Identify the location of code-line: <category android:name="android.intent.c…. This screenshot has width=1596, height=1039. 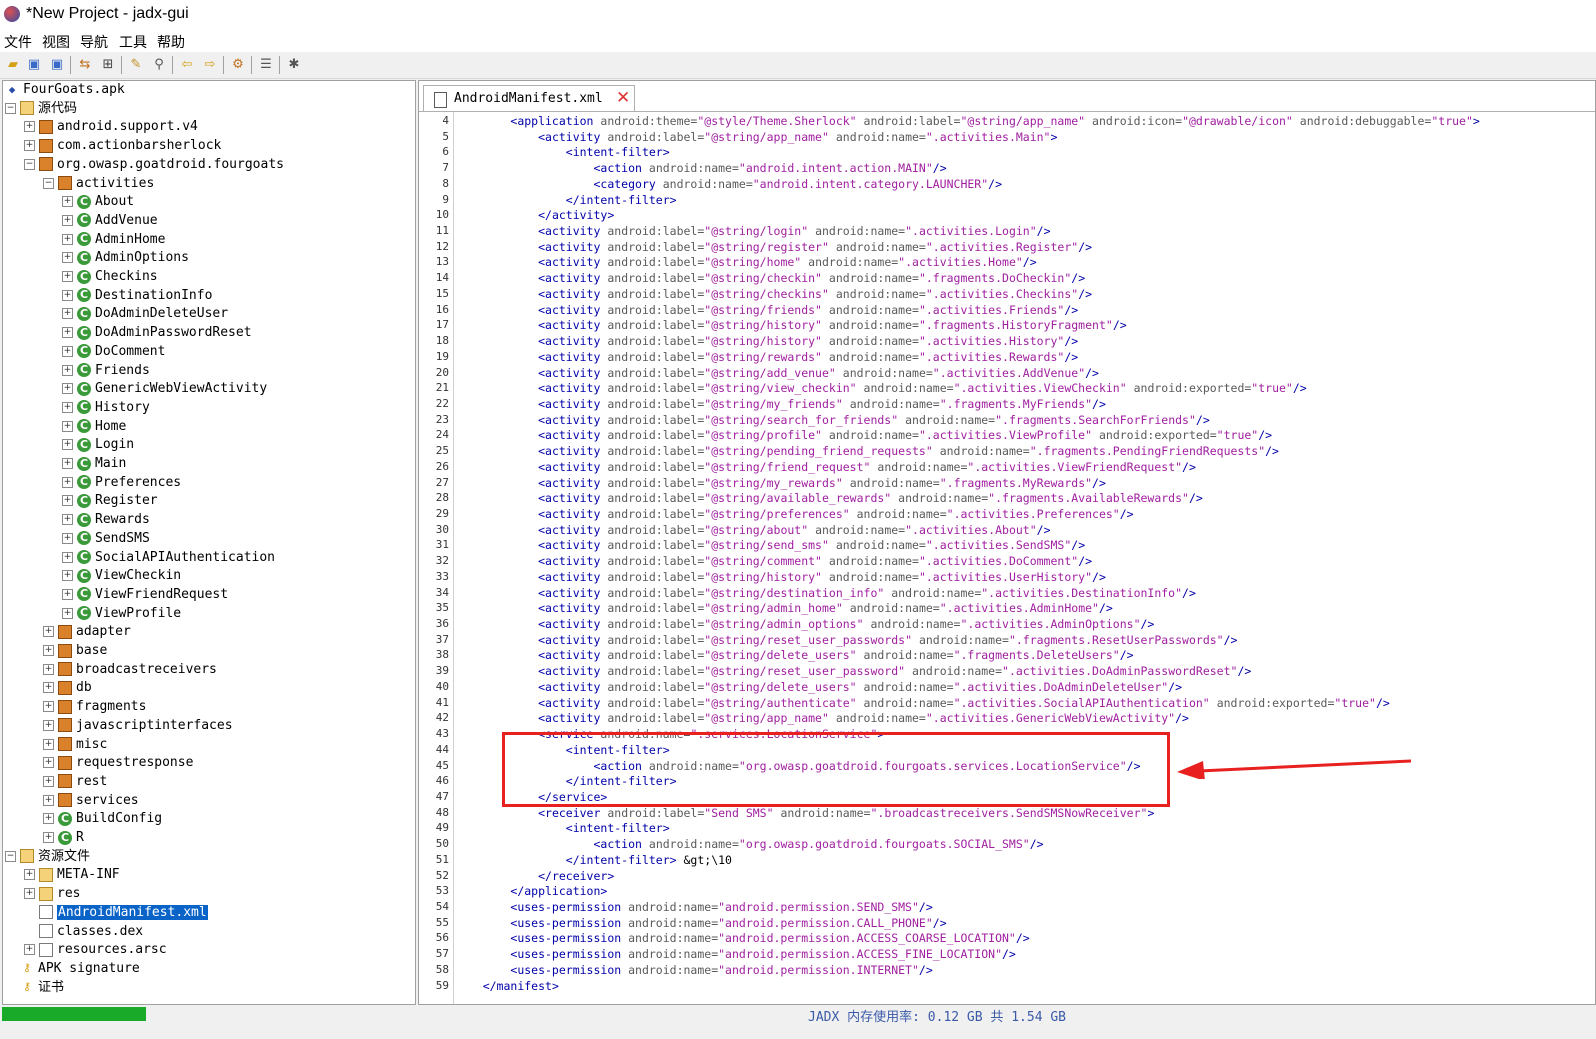
(728, 184).